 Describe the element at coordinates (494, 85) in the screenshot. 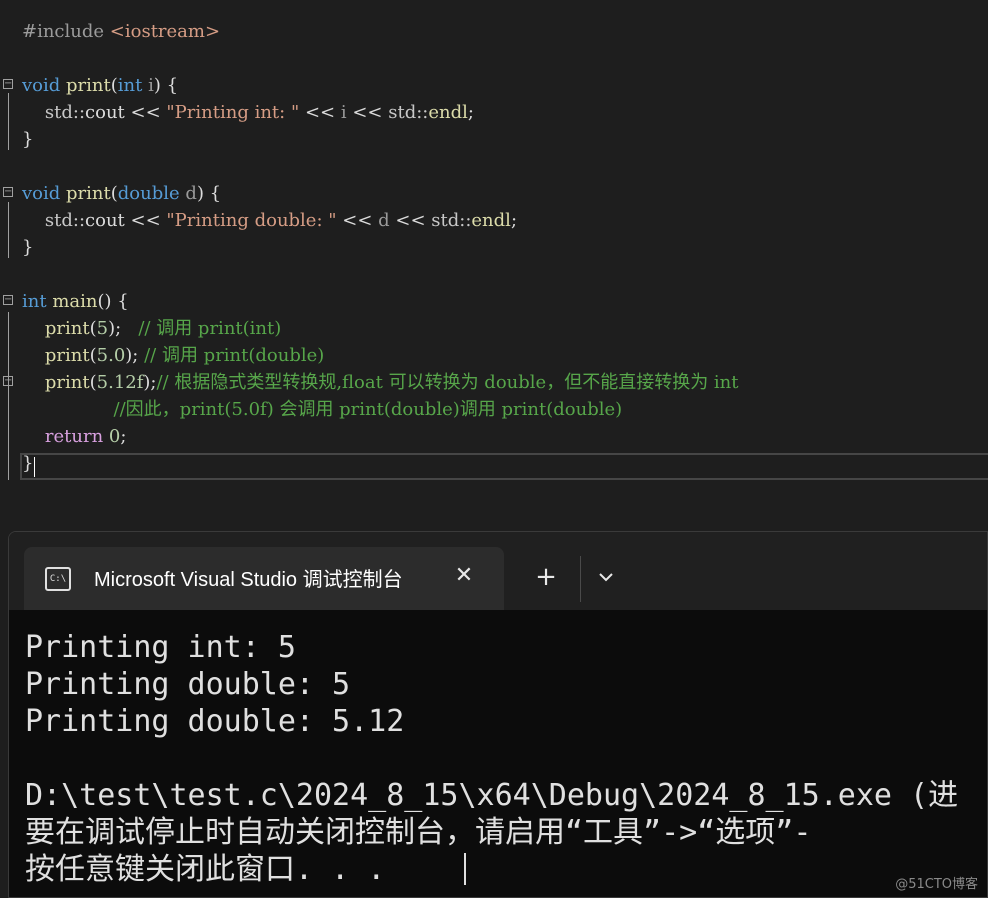

I see `code-line: − void print(int i) {` at that location.